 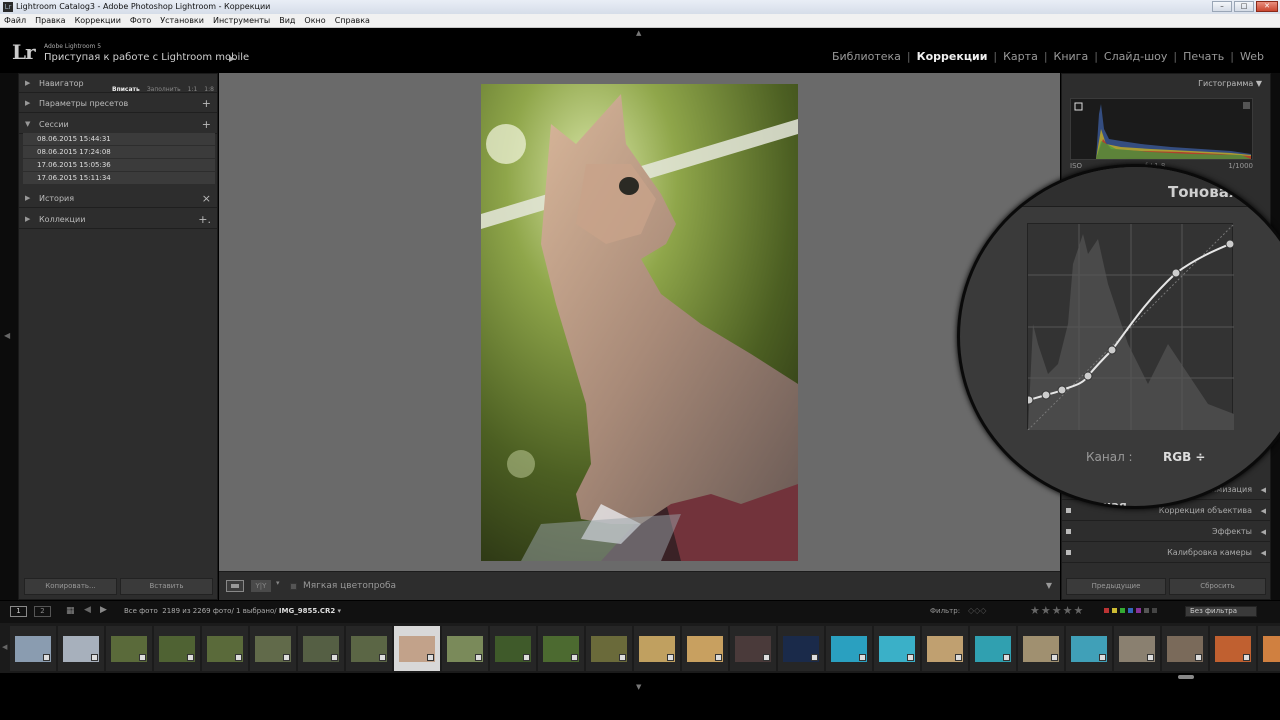 What do you see at coordinates (182, 20) in the screenshot?
I see `menu-settings: Установки` at bounding box center [182, 20].